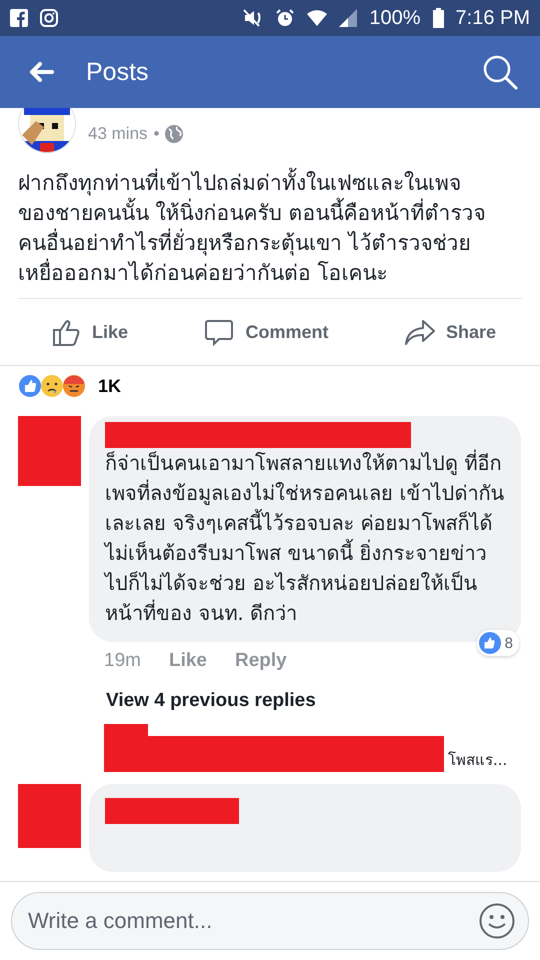  What do you see at coordinates (211, 701) in the screenshot?
I see `view-replies-link: View 4 previous replies` at bounding box center [211, 701].